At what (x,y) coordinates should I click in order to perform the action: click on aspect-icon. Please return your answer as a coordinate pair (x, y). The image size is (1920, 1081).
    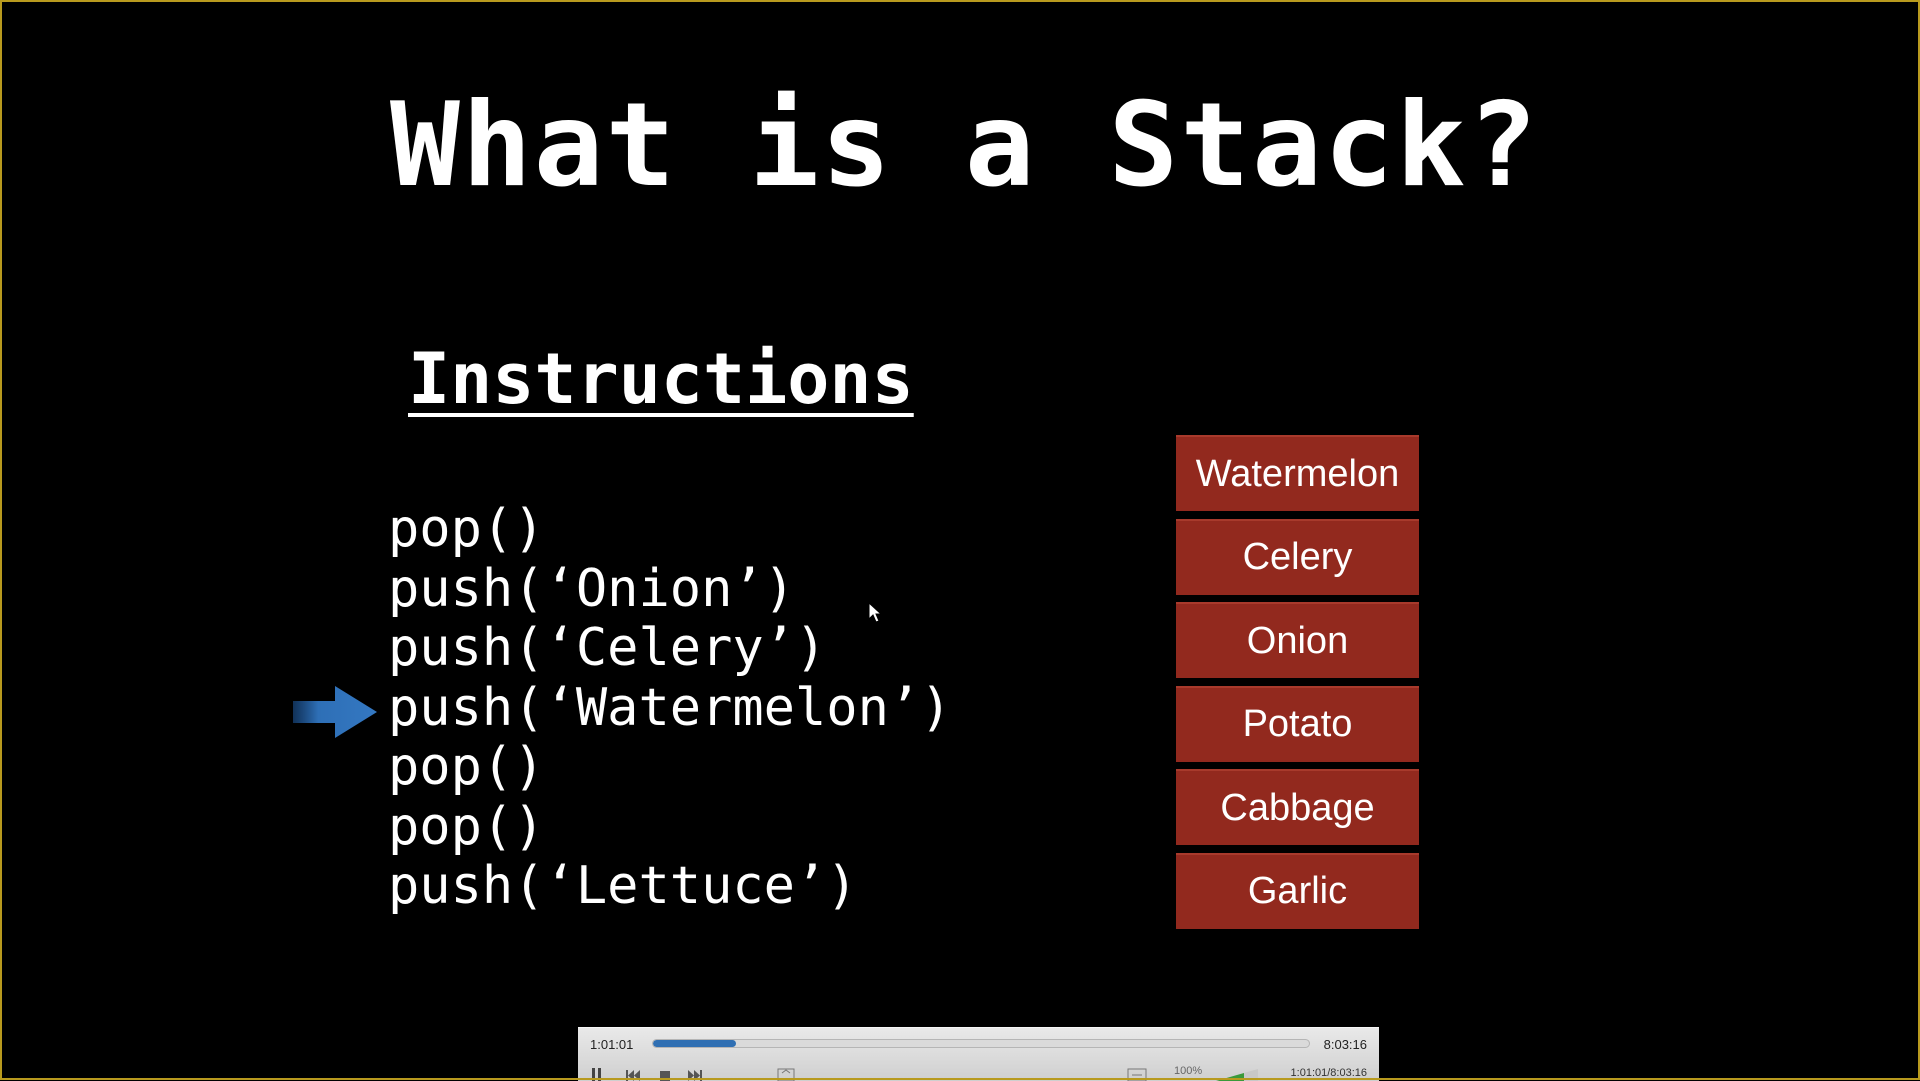
    Looking at the image, I should click on (1137, 1074).